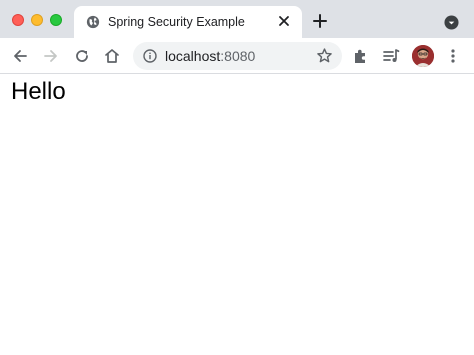 Image resolution: width=474 pixels, height=355 pixels. What do you see at coordinates (38, 91) in the screenshot?
I see `page-heading: Hello` at bounding box center [38, 91].